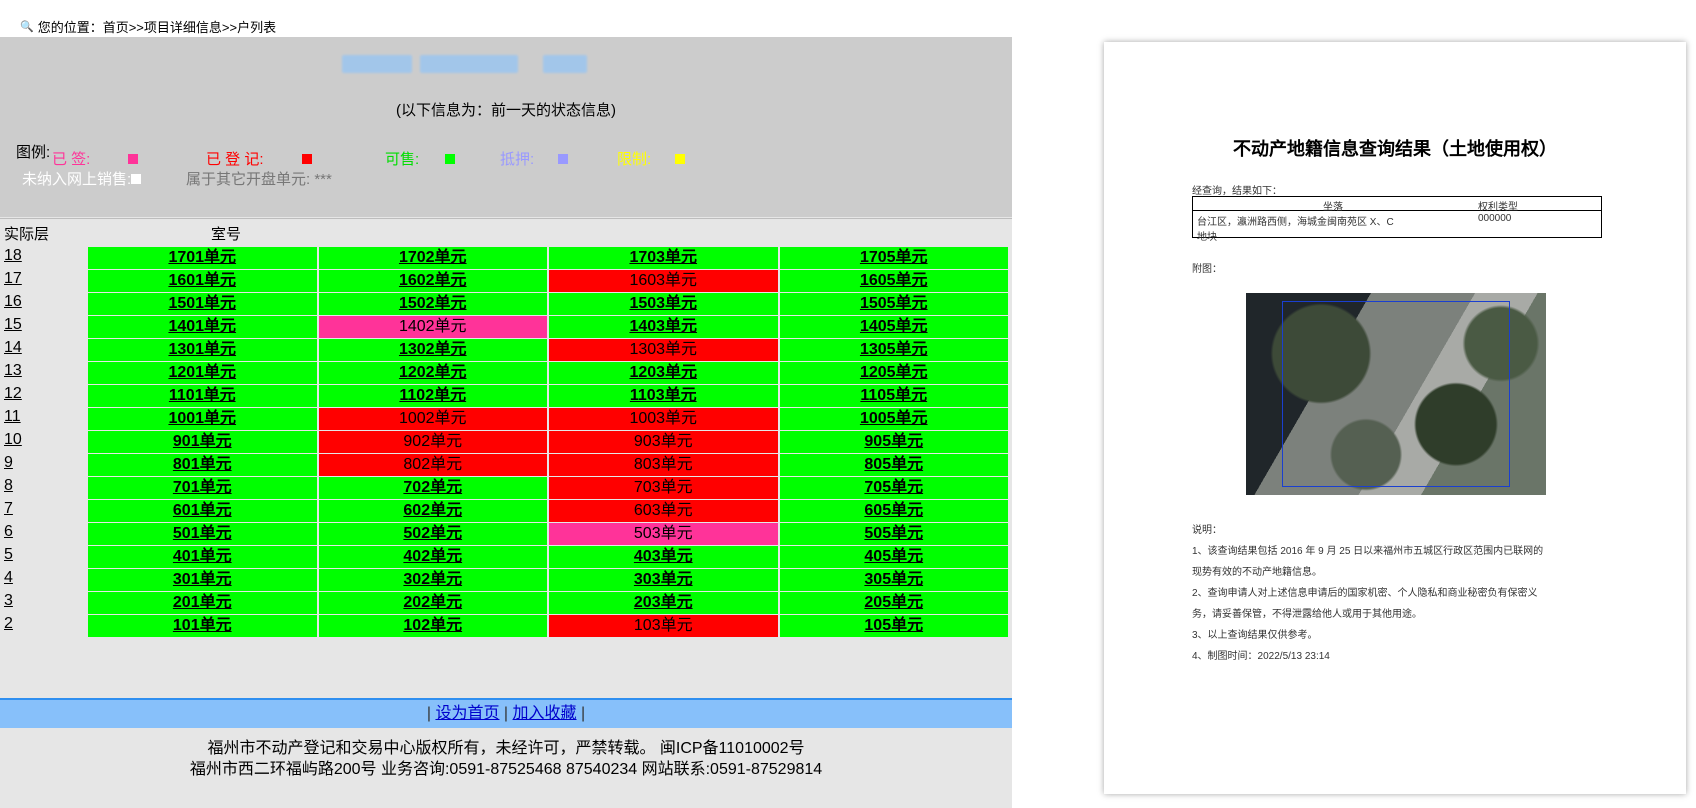  What do you see at coordinates (202, 442) in the screenshot?
I see `unit-cell: 901单元` at bounding box center [202, 442].